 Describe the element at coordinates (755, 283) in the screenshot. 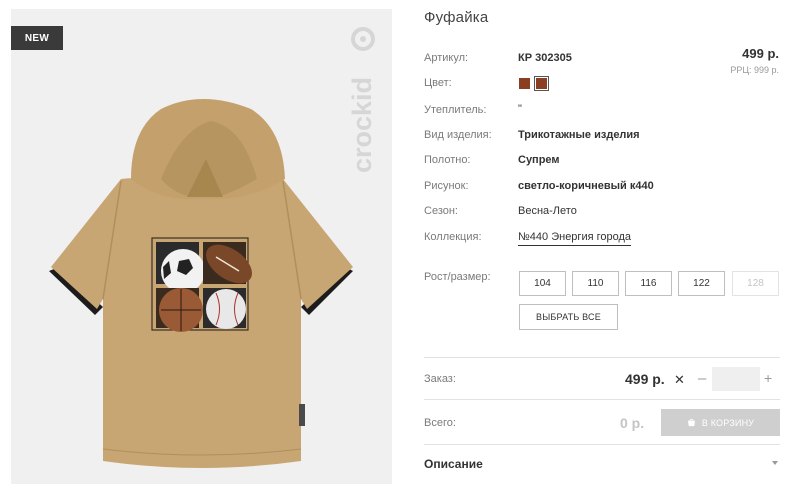

I see `size-option-128: 128` at that location.